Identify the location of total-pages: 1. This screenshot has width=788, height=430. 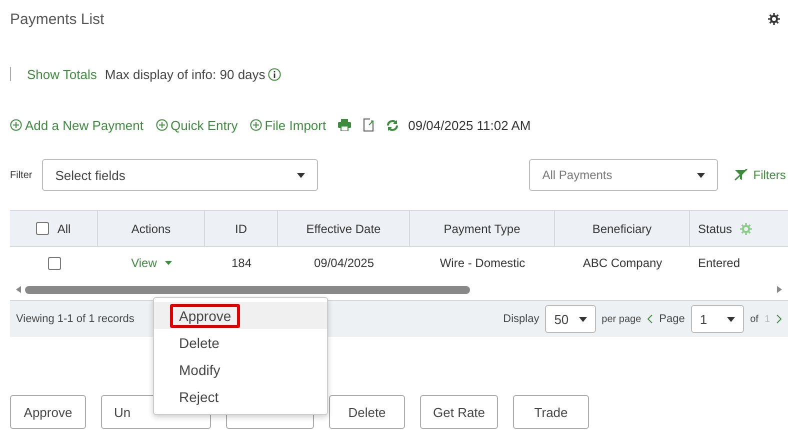
(767, 319).